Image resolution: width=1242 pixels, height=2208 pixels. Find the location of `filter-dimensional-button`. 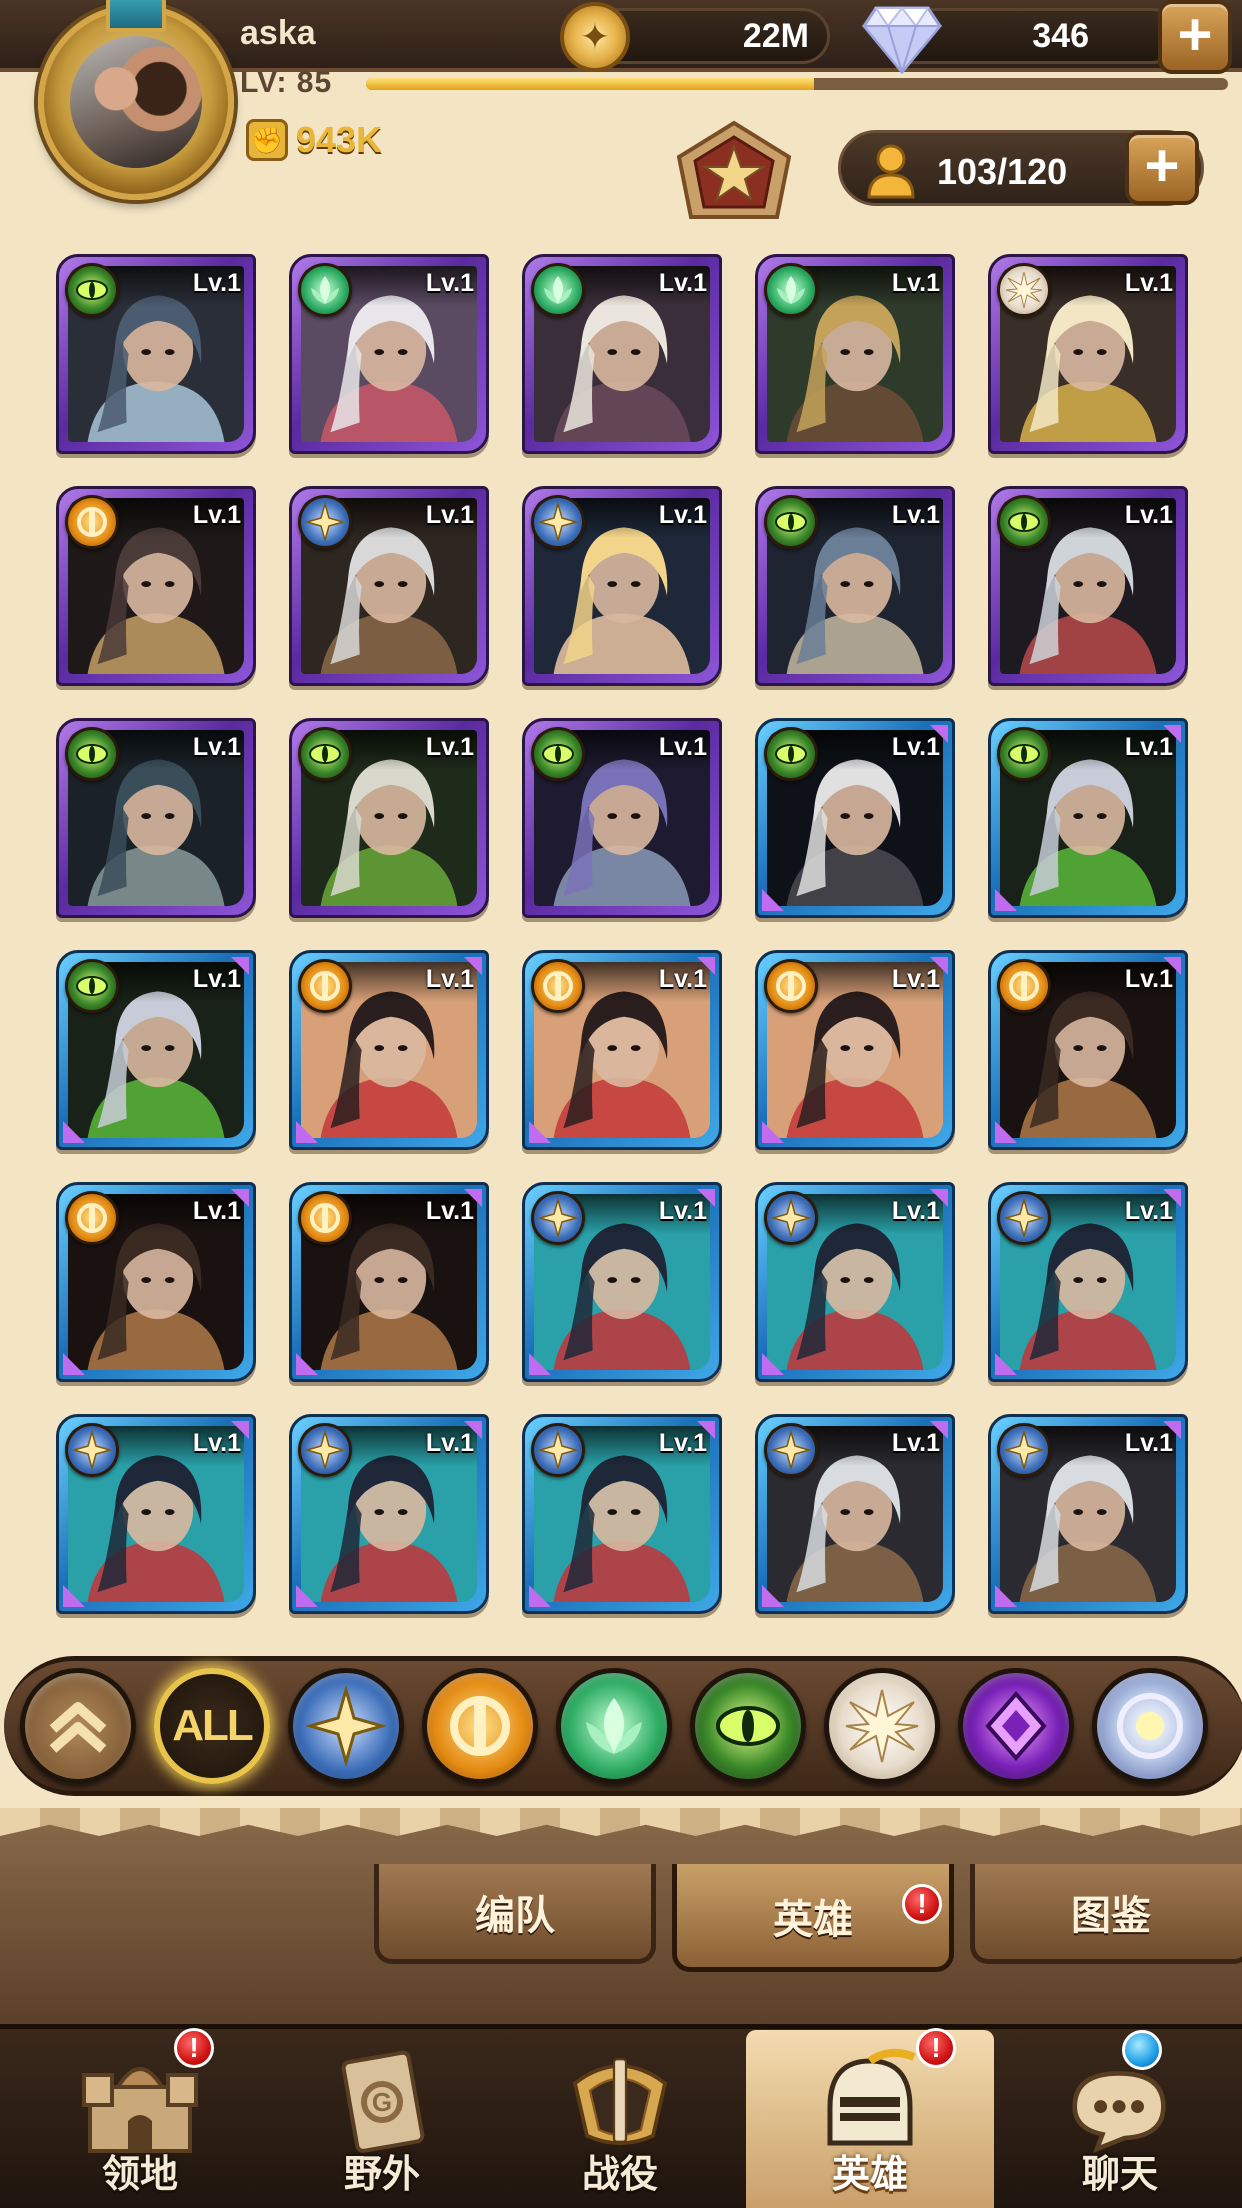

filter-dimensional-button is located at coordinates (1150, 1726).